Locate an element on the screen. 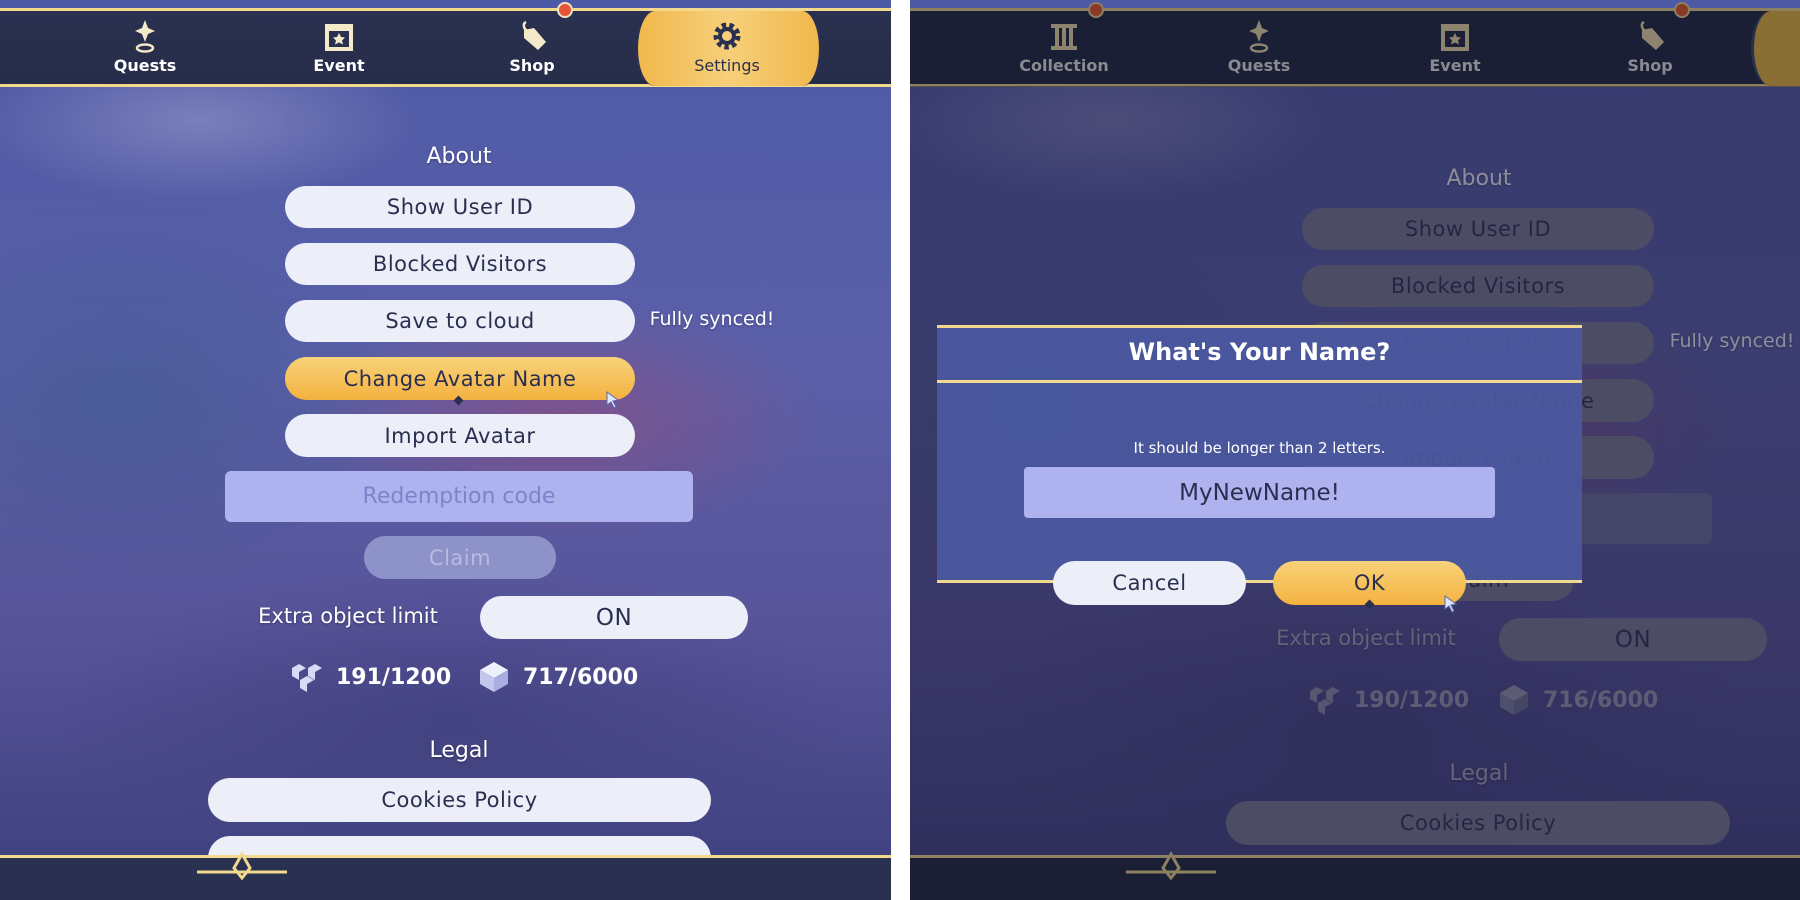 The width and height of the screenshot is (1800, 900). claim-button: Claim is located at coordinates (460, 557).